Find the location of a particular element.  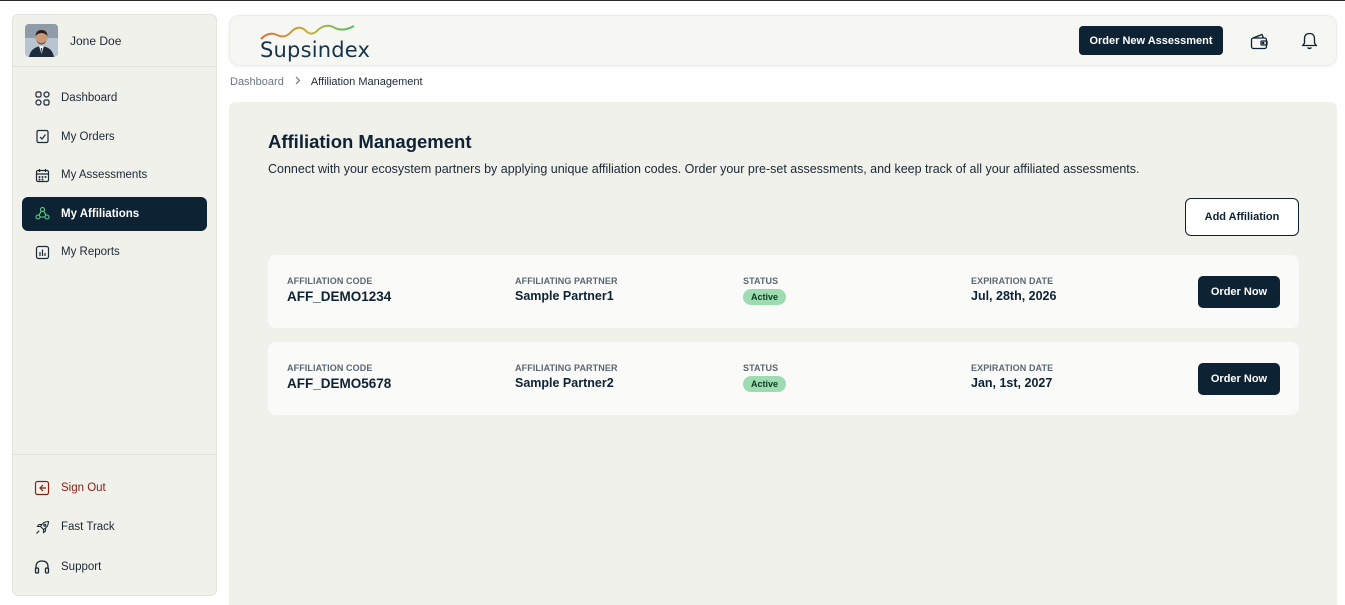

expiration-field: EXPIRATION DATE Jul, 28th, 2026 is located at coordinates (1013, 289).